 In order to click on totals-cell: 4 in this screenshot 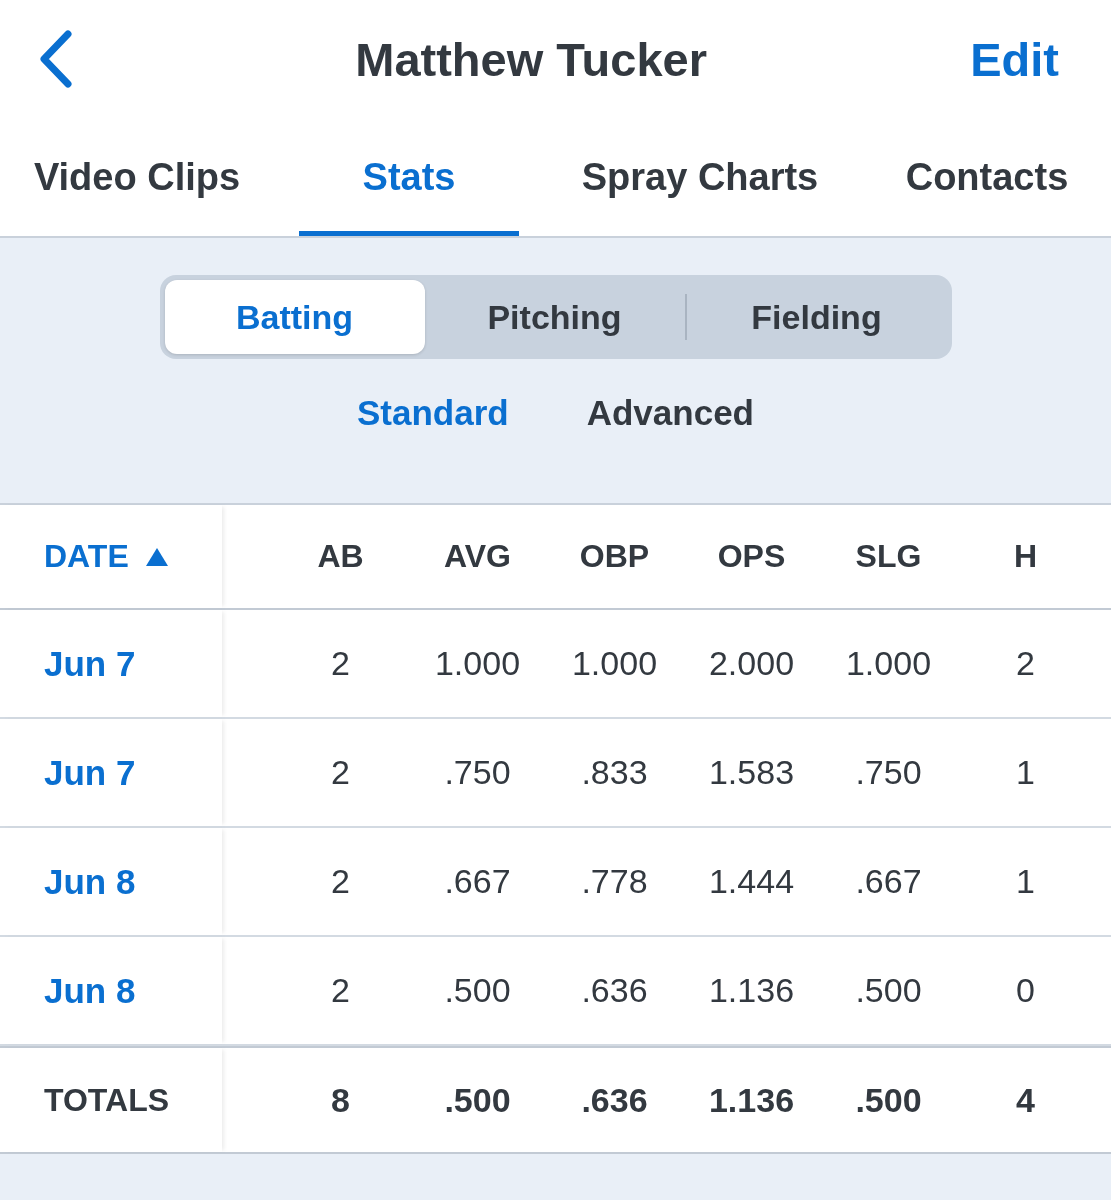, I will do `click(1025, 1100)`.